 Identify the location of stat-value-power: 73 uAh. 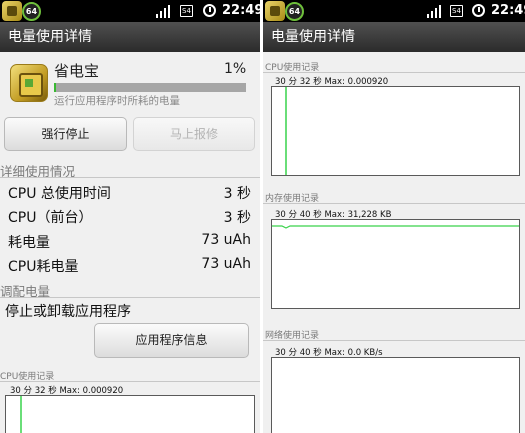
(226, 240).